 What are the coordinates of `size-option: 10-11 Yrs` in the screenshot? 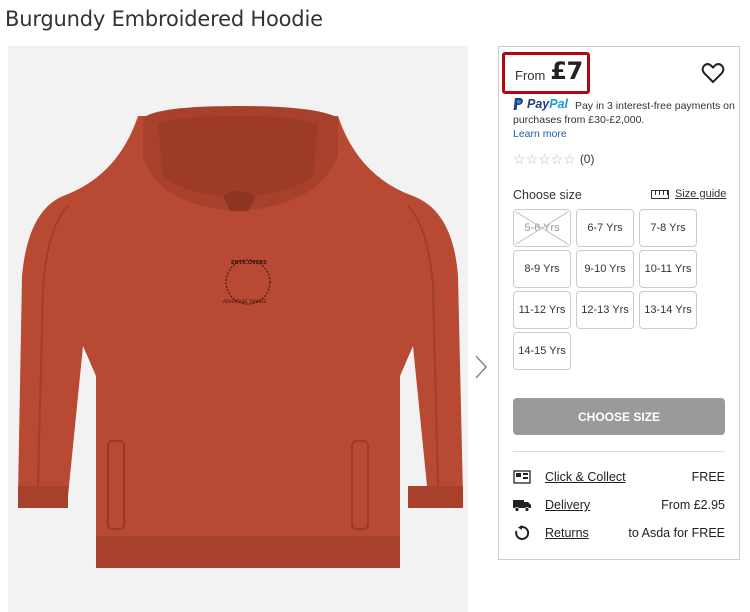 It's located at (668, 269).